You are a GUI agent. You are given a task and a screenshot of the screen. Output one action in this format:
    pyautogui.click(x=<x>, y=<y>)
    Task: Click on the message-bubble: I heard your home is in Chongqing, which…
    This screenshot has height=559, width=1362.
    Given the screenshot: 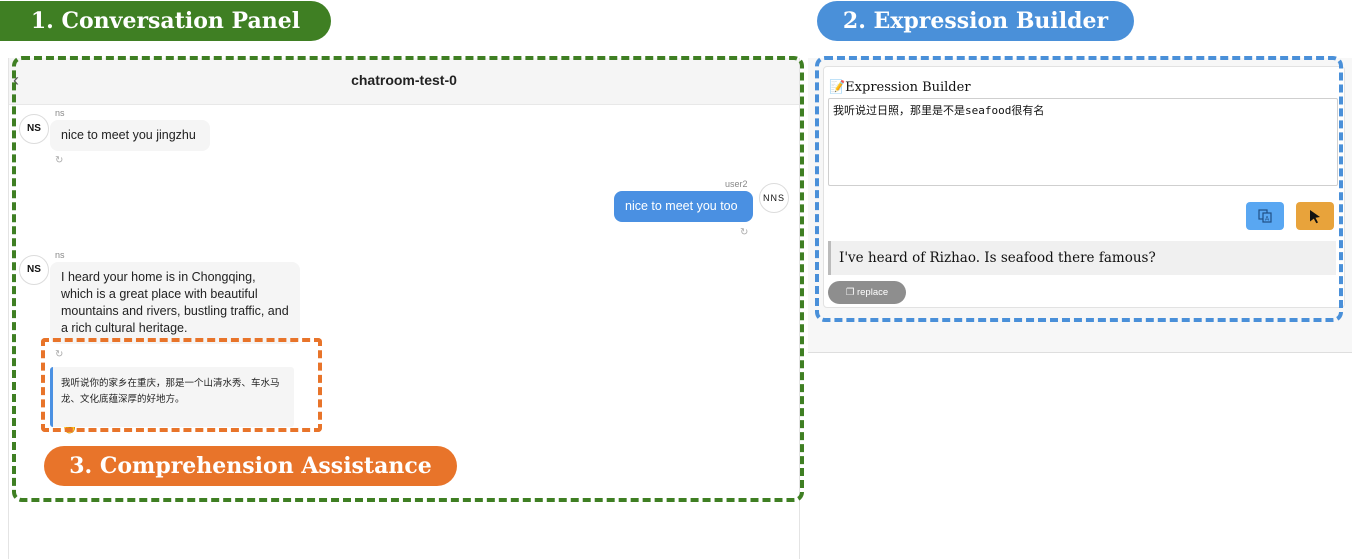 What is the action you would take?
    pyautogui.click(x=175, y=303)
    